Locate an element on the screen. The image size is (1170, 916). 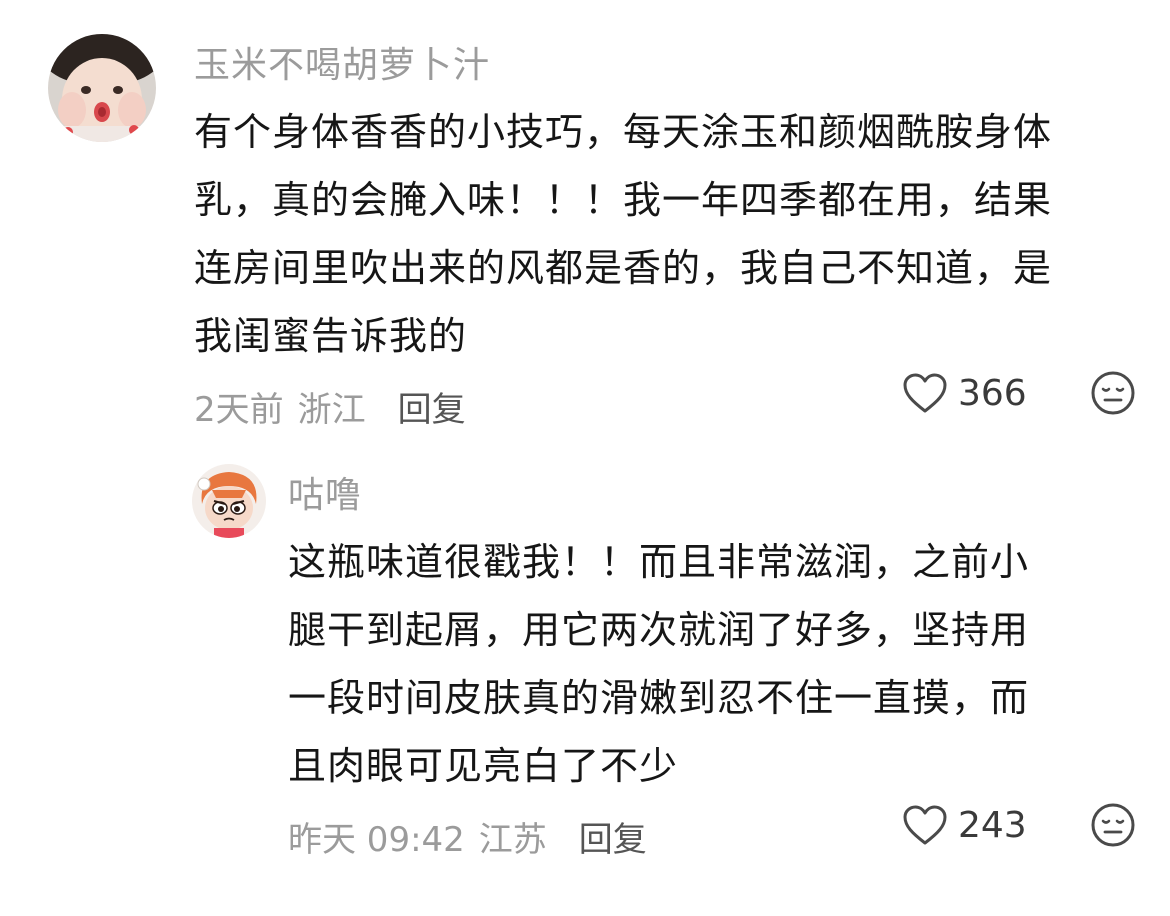
comment-location: 江苏 is located at coordinates (512, 839).